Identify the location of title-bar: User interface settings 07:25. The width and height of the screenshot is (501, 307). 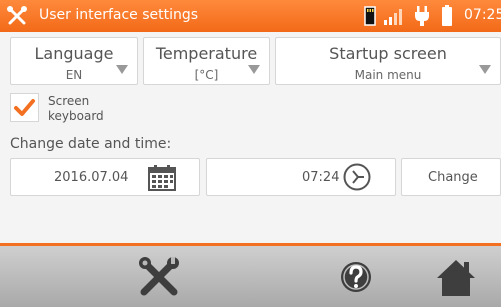
(250, 16).